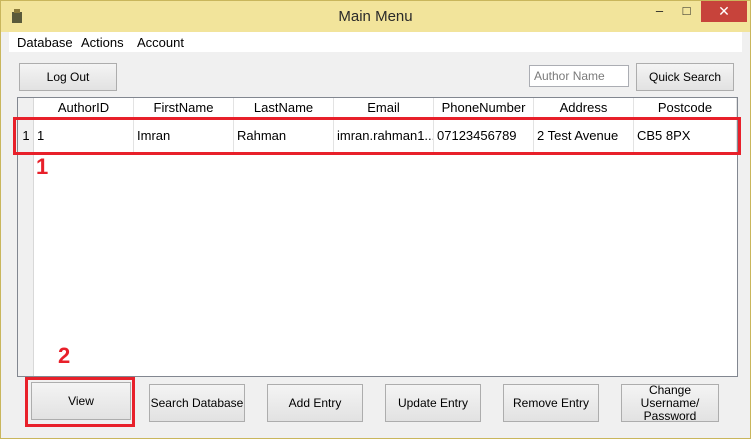 The width and height of the screenshot is (751, 439). What do you see at coordinates (685, 108) in the screenshot?
I see `column-header-postcode: Postcode` at bounding box center [685, 108].